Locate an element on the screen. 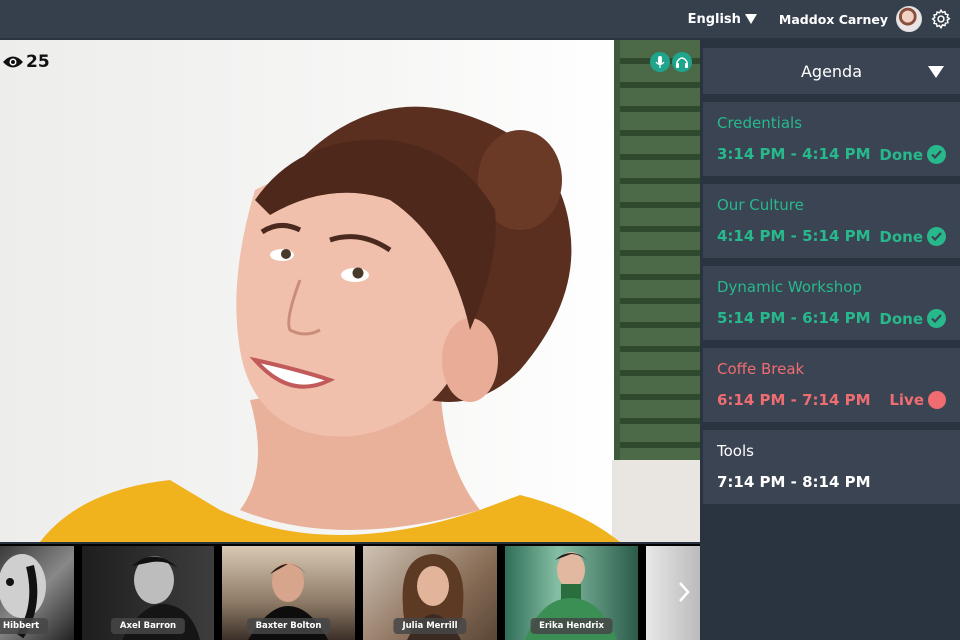  agenda-item-time: 5:14 PM - 6:14 PM is located at coordinates (794, 318).